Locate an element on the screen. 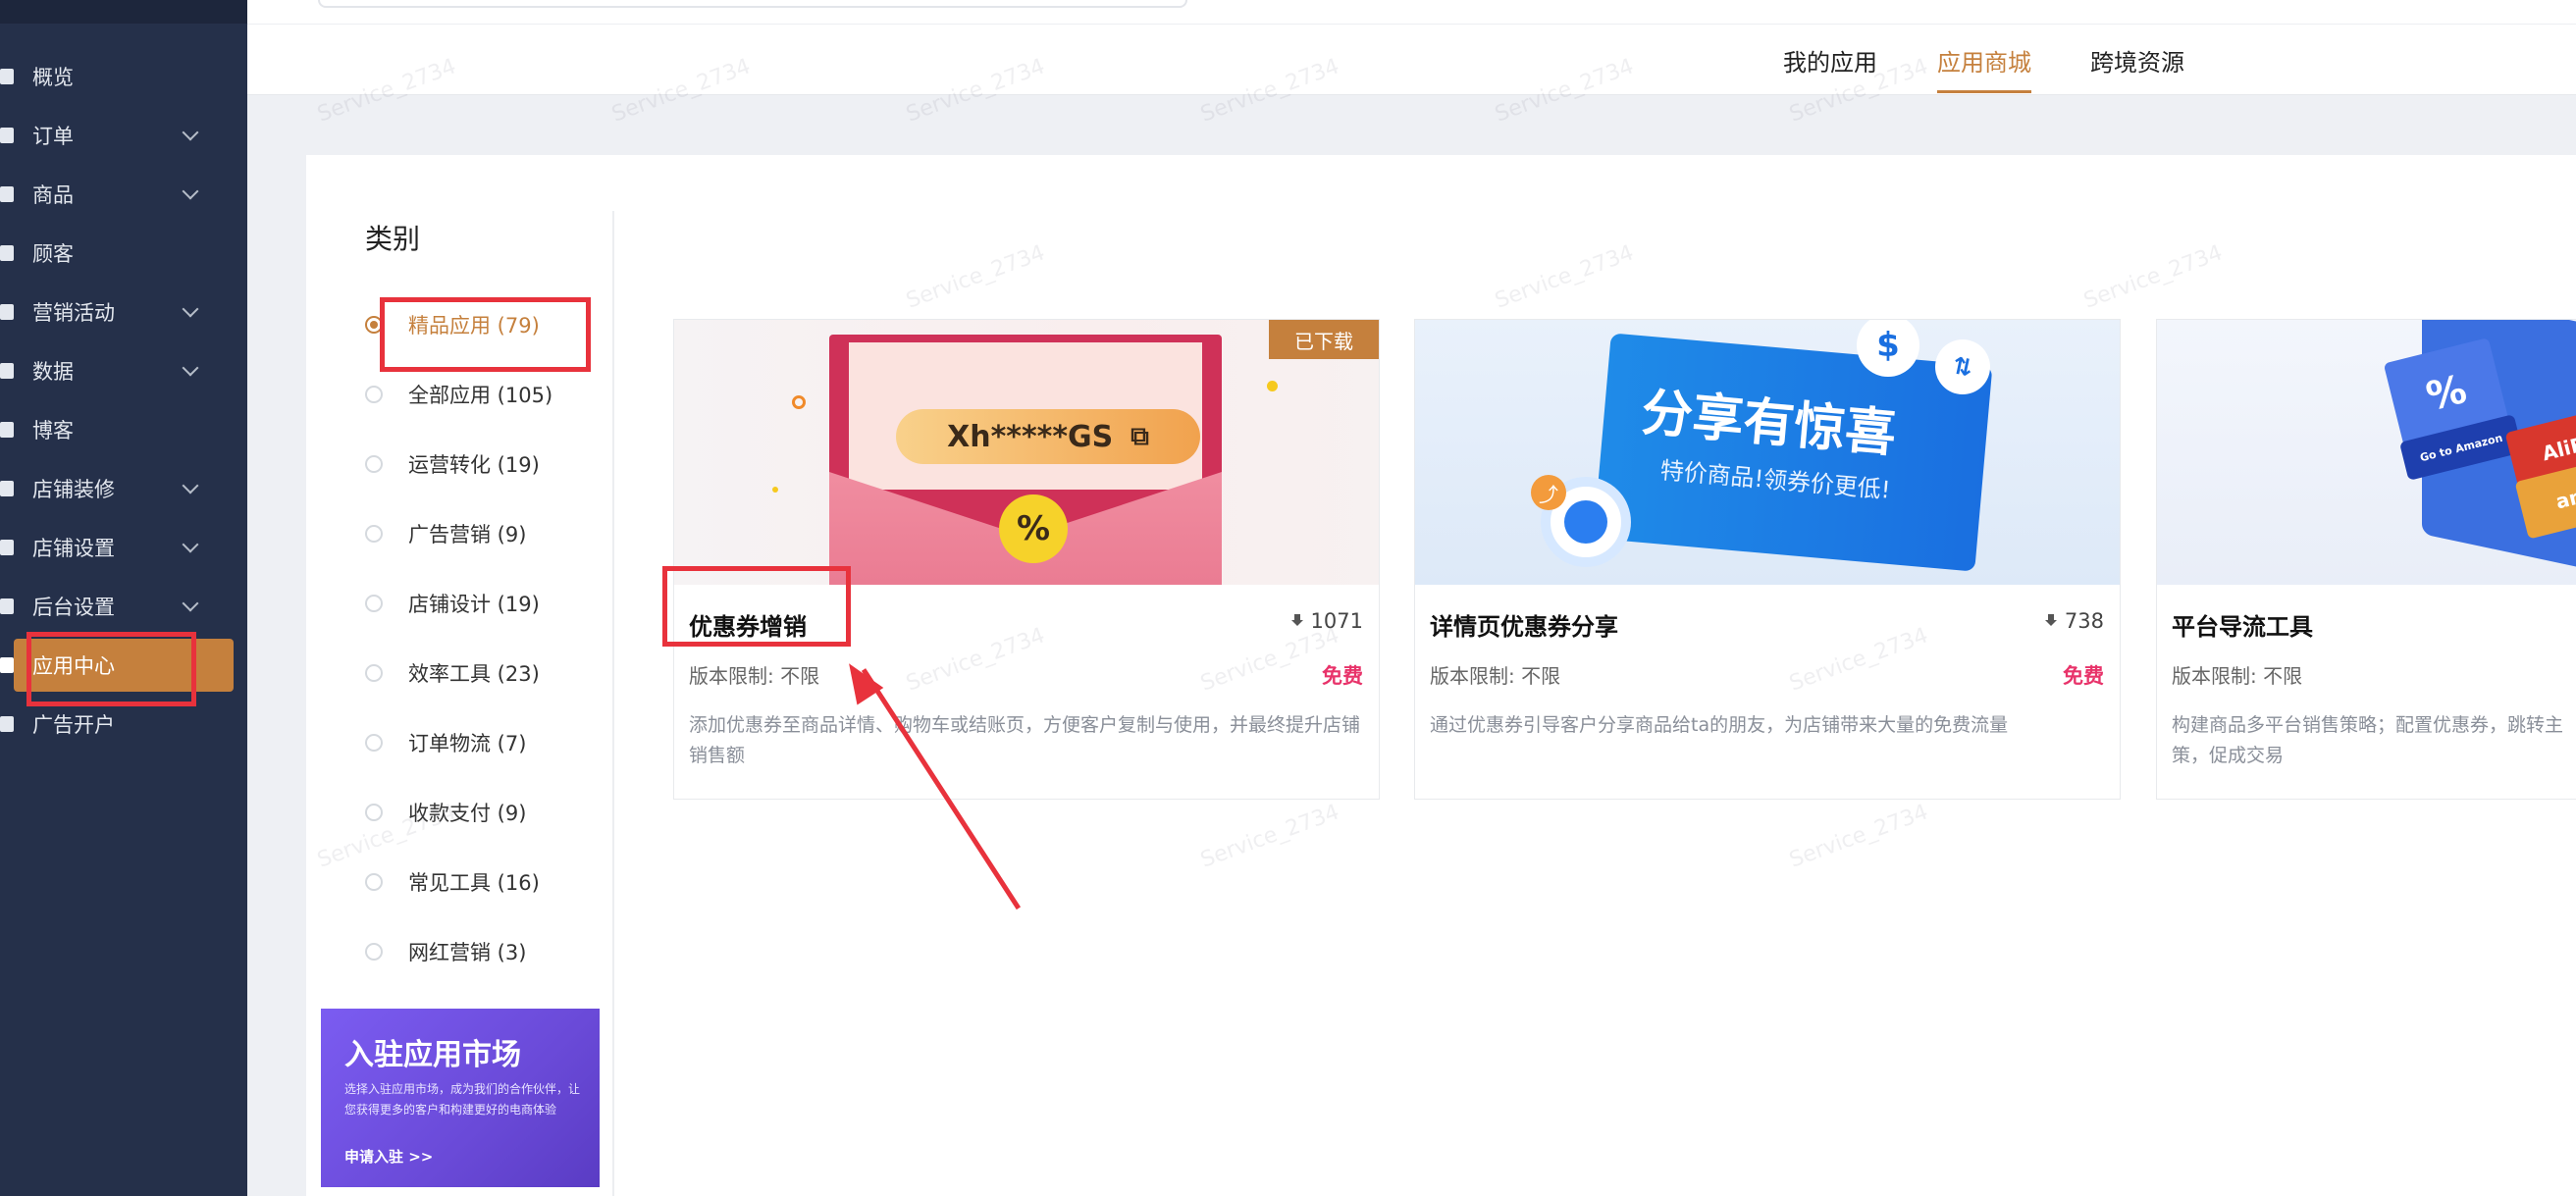  category-item: 全部应用 (105) is located at coordinates (458, 394).